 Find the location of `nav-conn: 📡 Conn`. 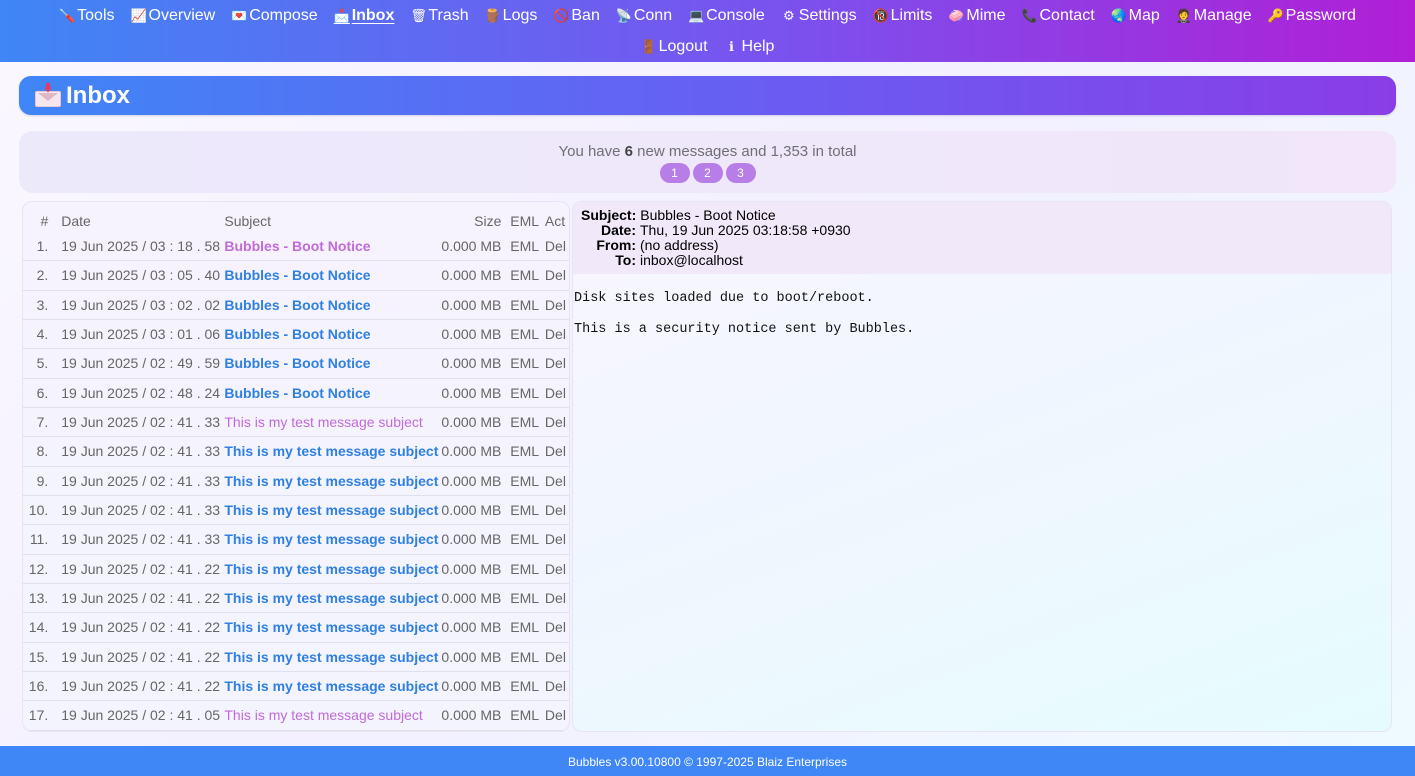

nav-conn: 📡 Conn is located at coordinates (644, 16).